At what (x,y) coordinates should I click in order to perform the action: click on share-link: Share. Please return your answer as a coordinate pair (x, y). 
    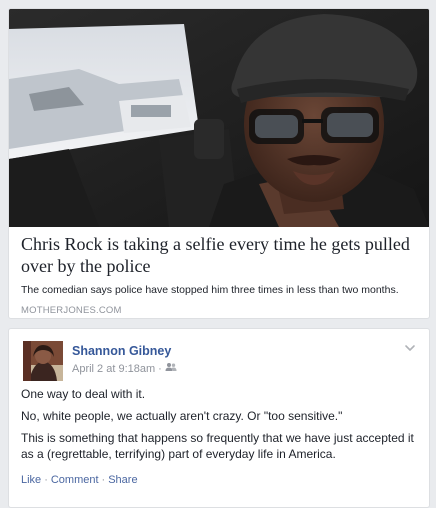
    Looking at the image, I should click on (122, 480).